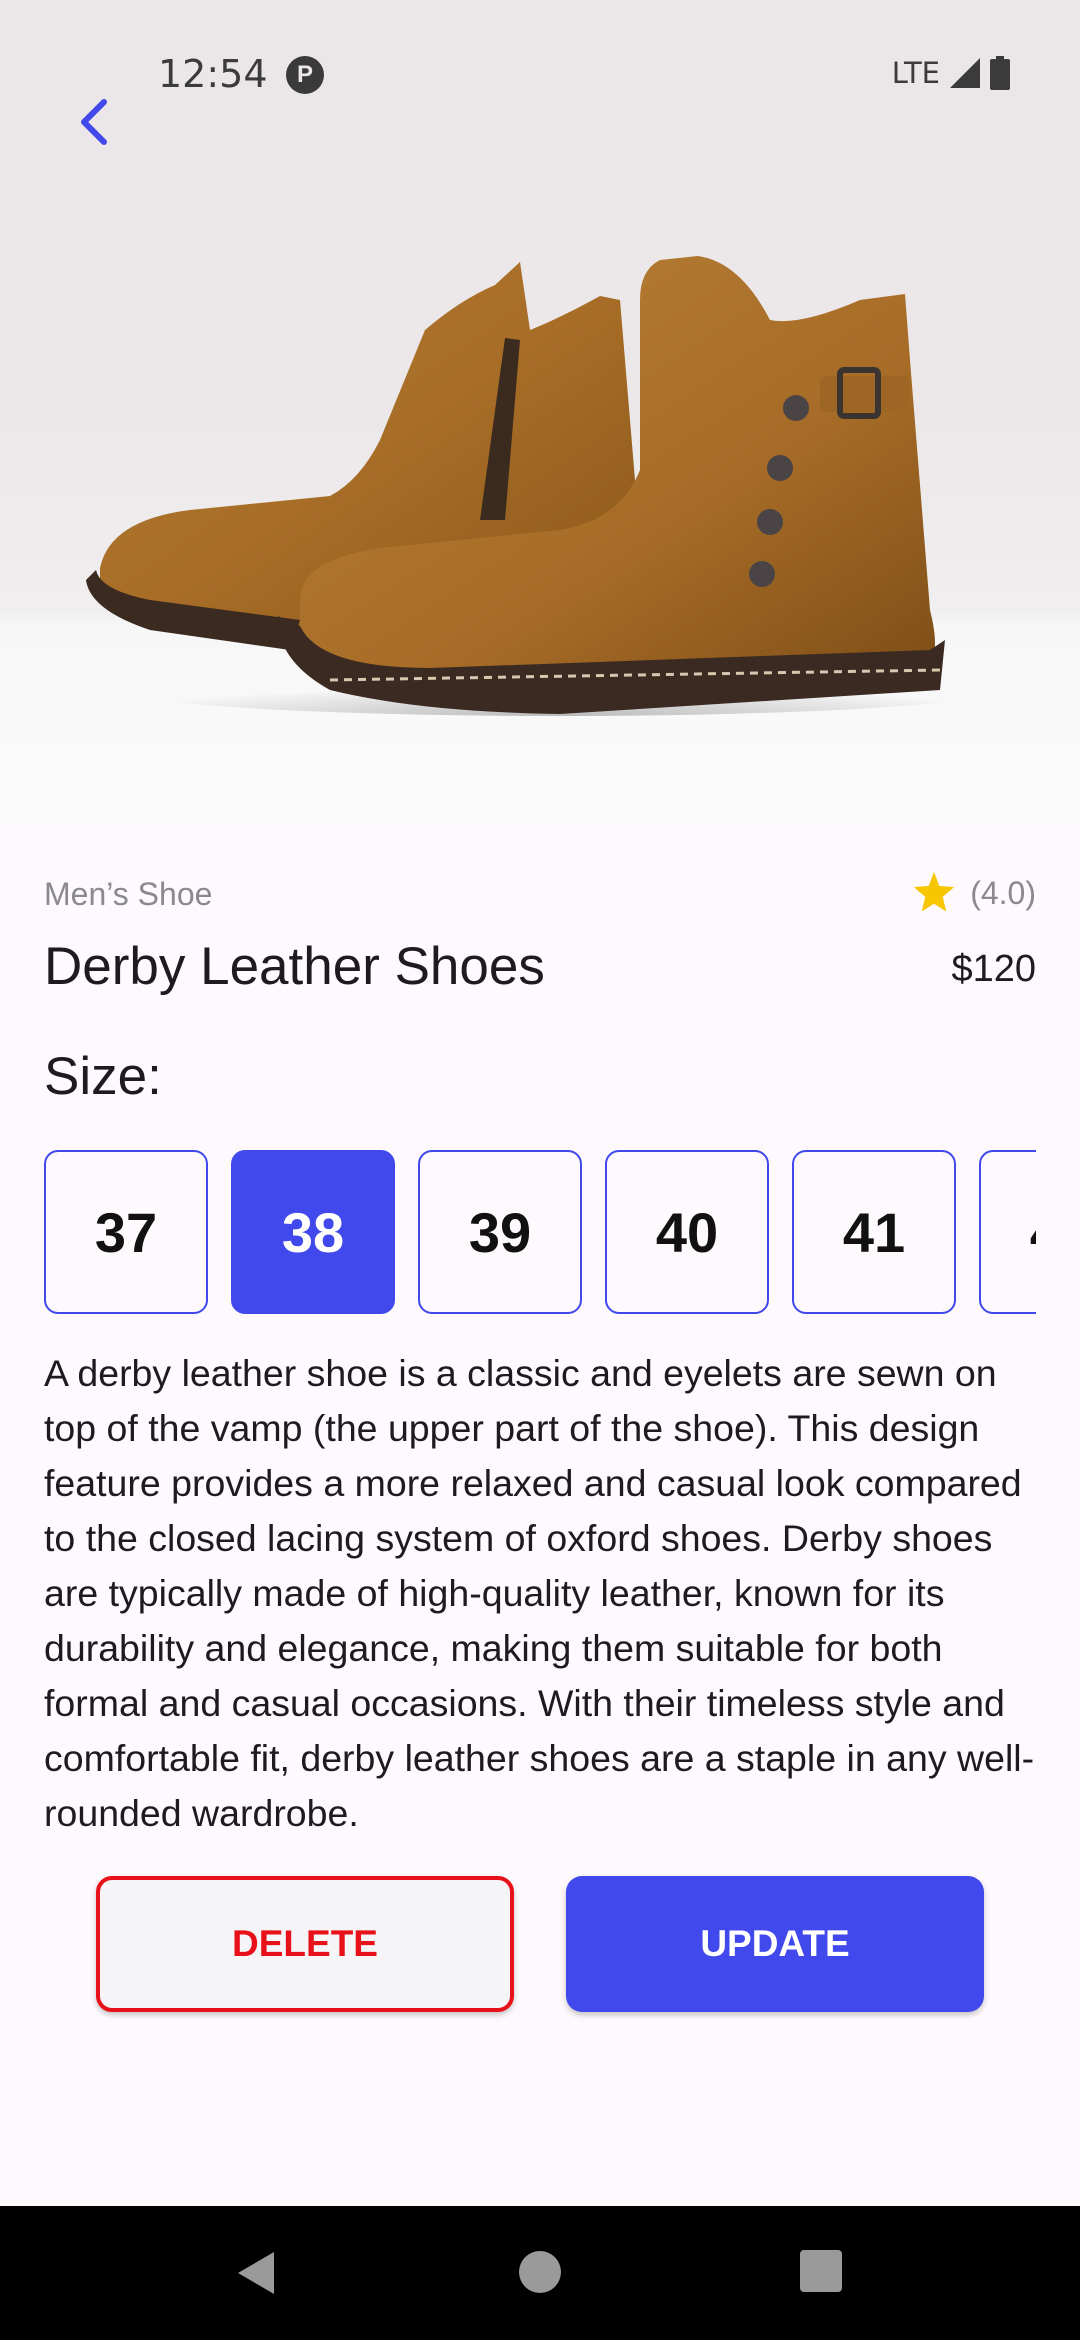 This screenshot has height=2340, width=1080. What do you see at coordinates (294, 966) in the screenshot?
I see `product-title: Derby Leather Shoes` at bounding box center [294, 966].